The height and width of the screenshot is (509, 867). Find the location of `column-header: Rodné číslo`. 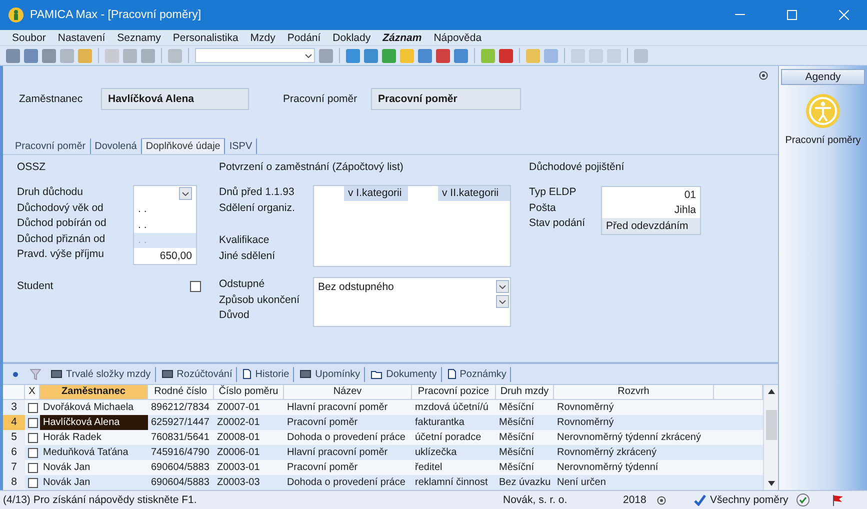

column-header: Rodné číslo is located at coordinates (181, 392).